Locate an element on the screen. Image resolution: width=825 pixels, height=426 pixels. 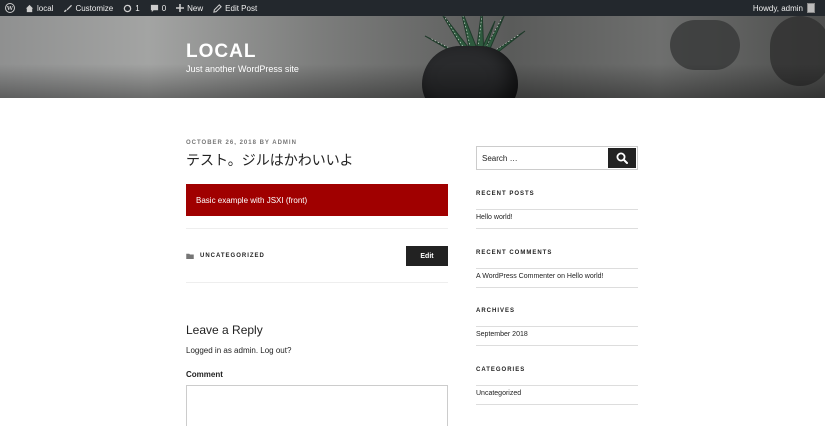
search-icon is located at coordinates (622, 158).